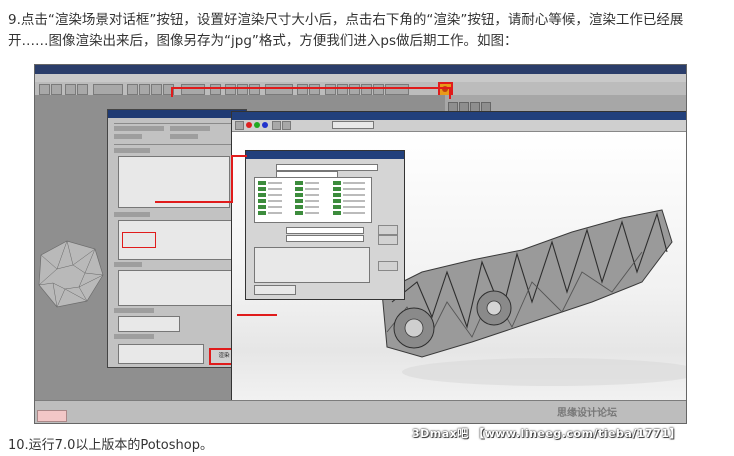 This screenshot has height=456, width=734. I want to click on selection-filter, so click(108, 89).